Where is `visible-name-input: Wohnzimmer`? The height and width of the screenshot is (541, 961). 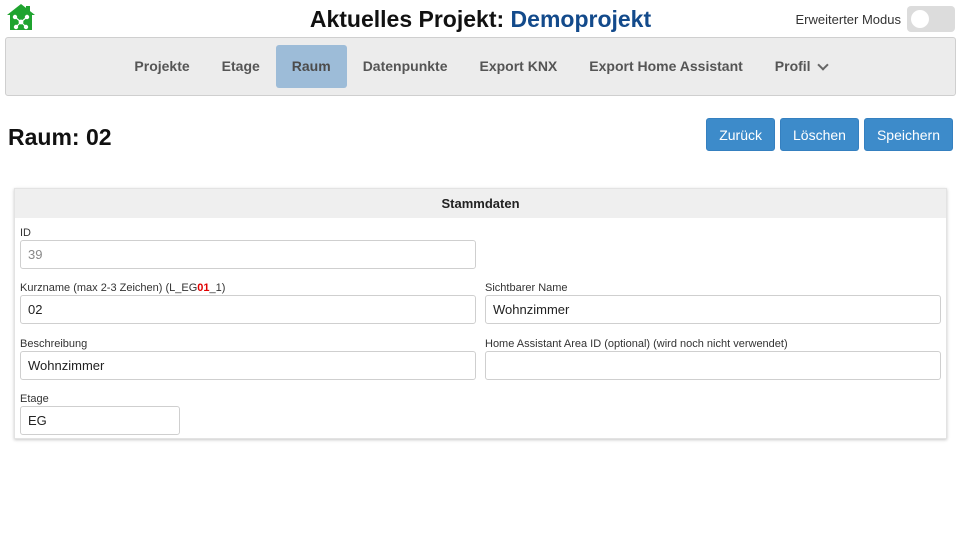
visible-name-input: Wohnzimmer is located at coordinates (713, 309).